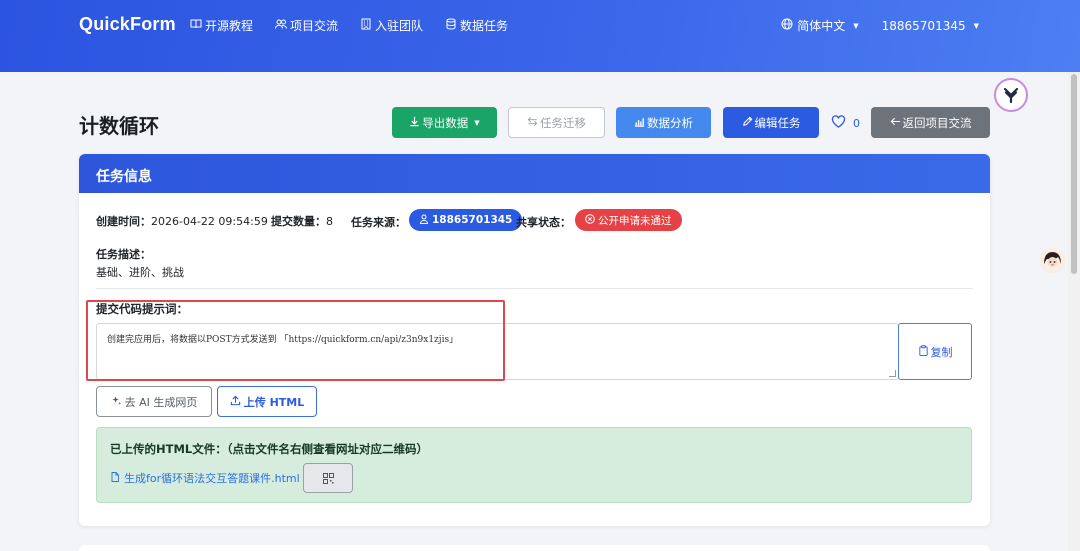 This screenshot has width=1080, height=551. Describe the element at coordinates (196, 25) in the screenshot. I see `book-icon` at that location.